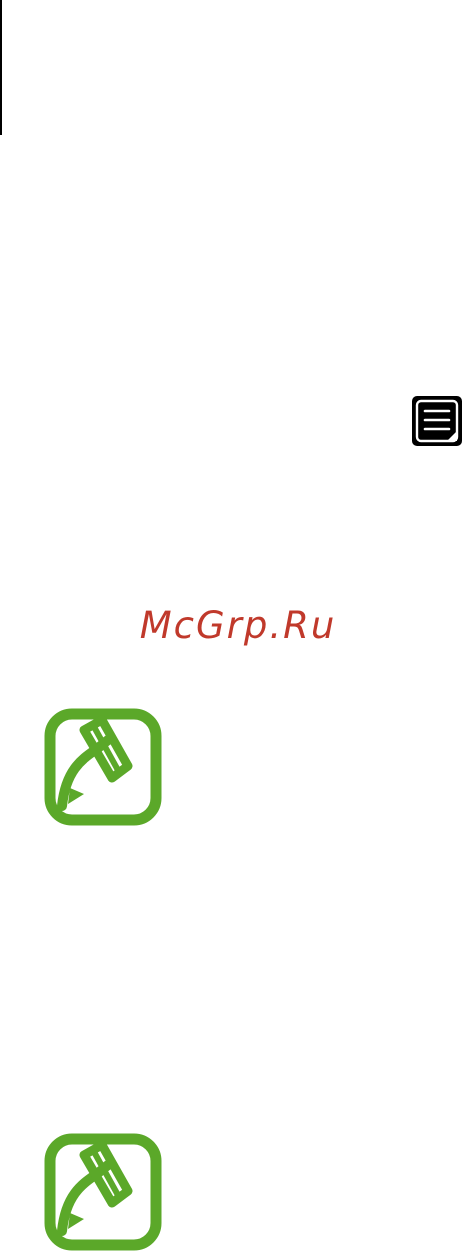  I want to click on watermark-text: McGrp.Ru, so click(238, 625).